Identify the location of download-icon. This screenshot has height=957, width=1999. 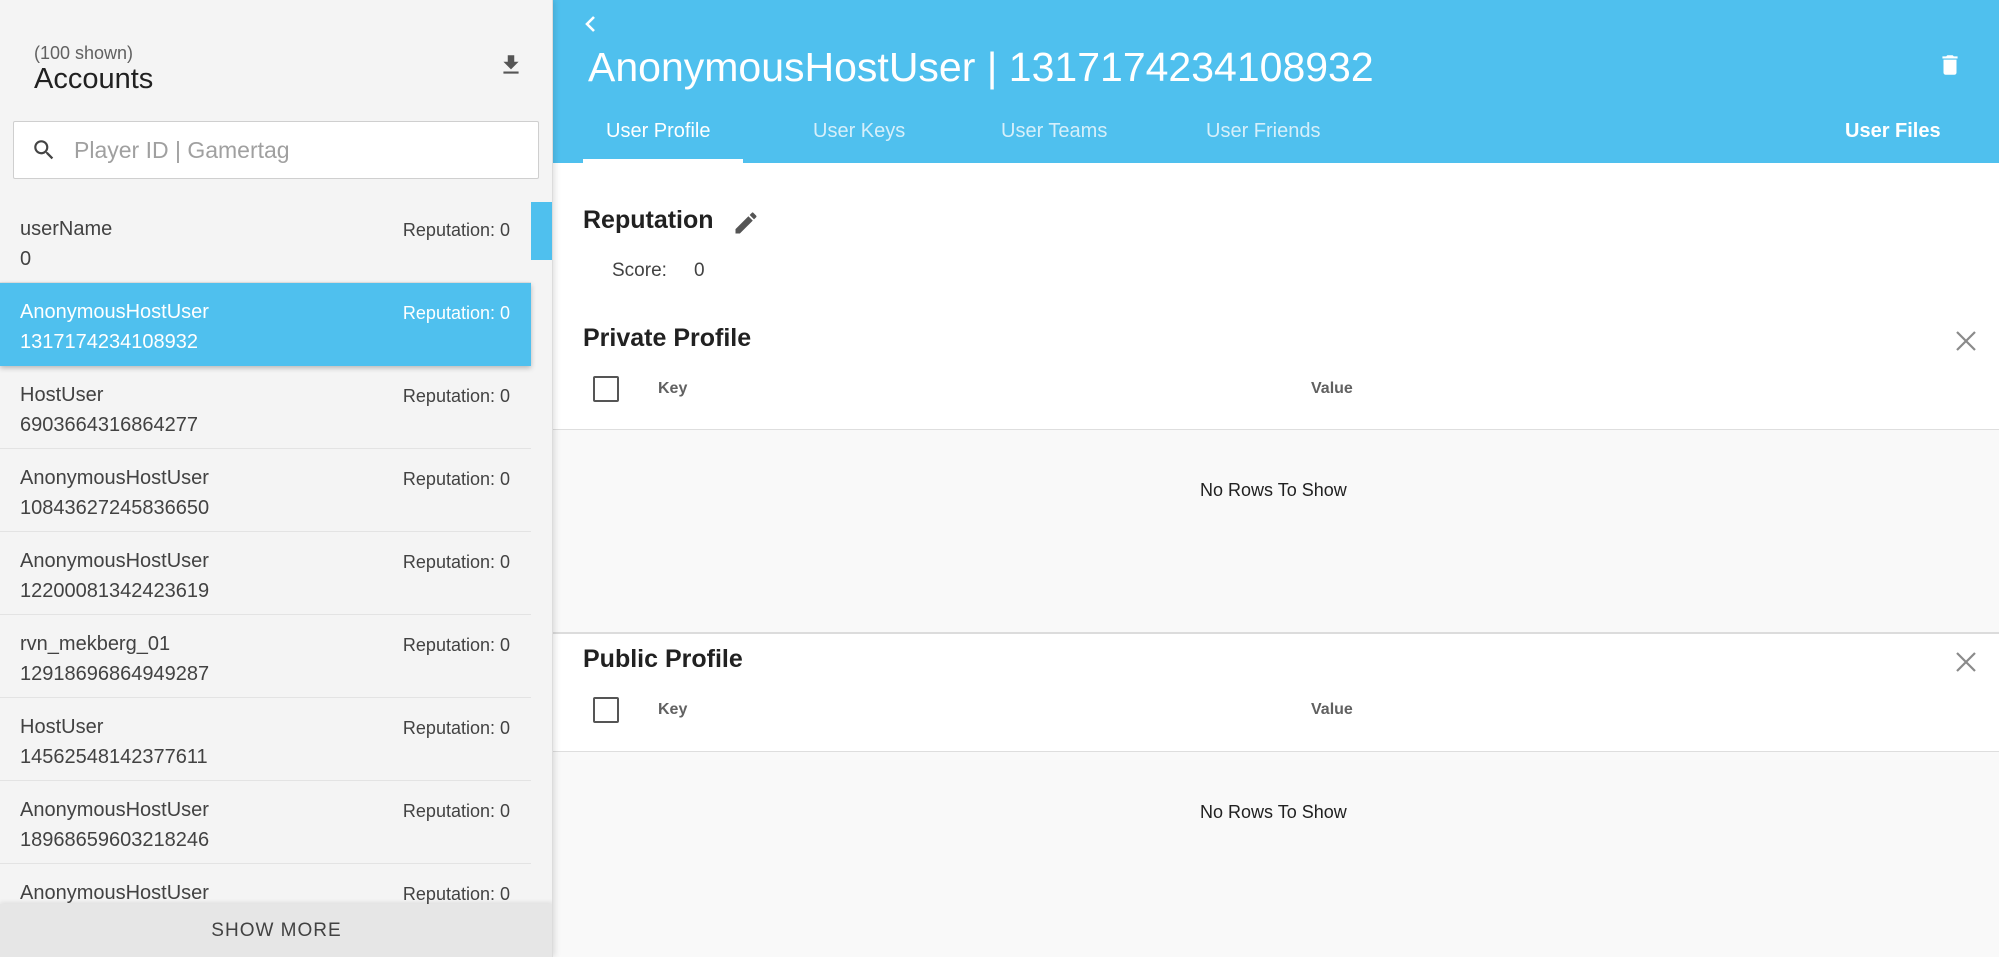
(511, 64).